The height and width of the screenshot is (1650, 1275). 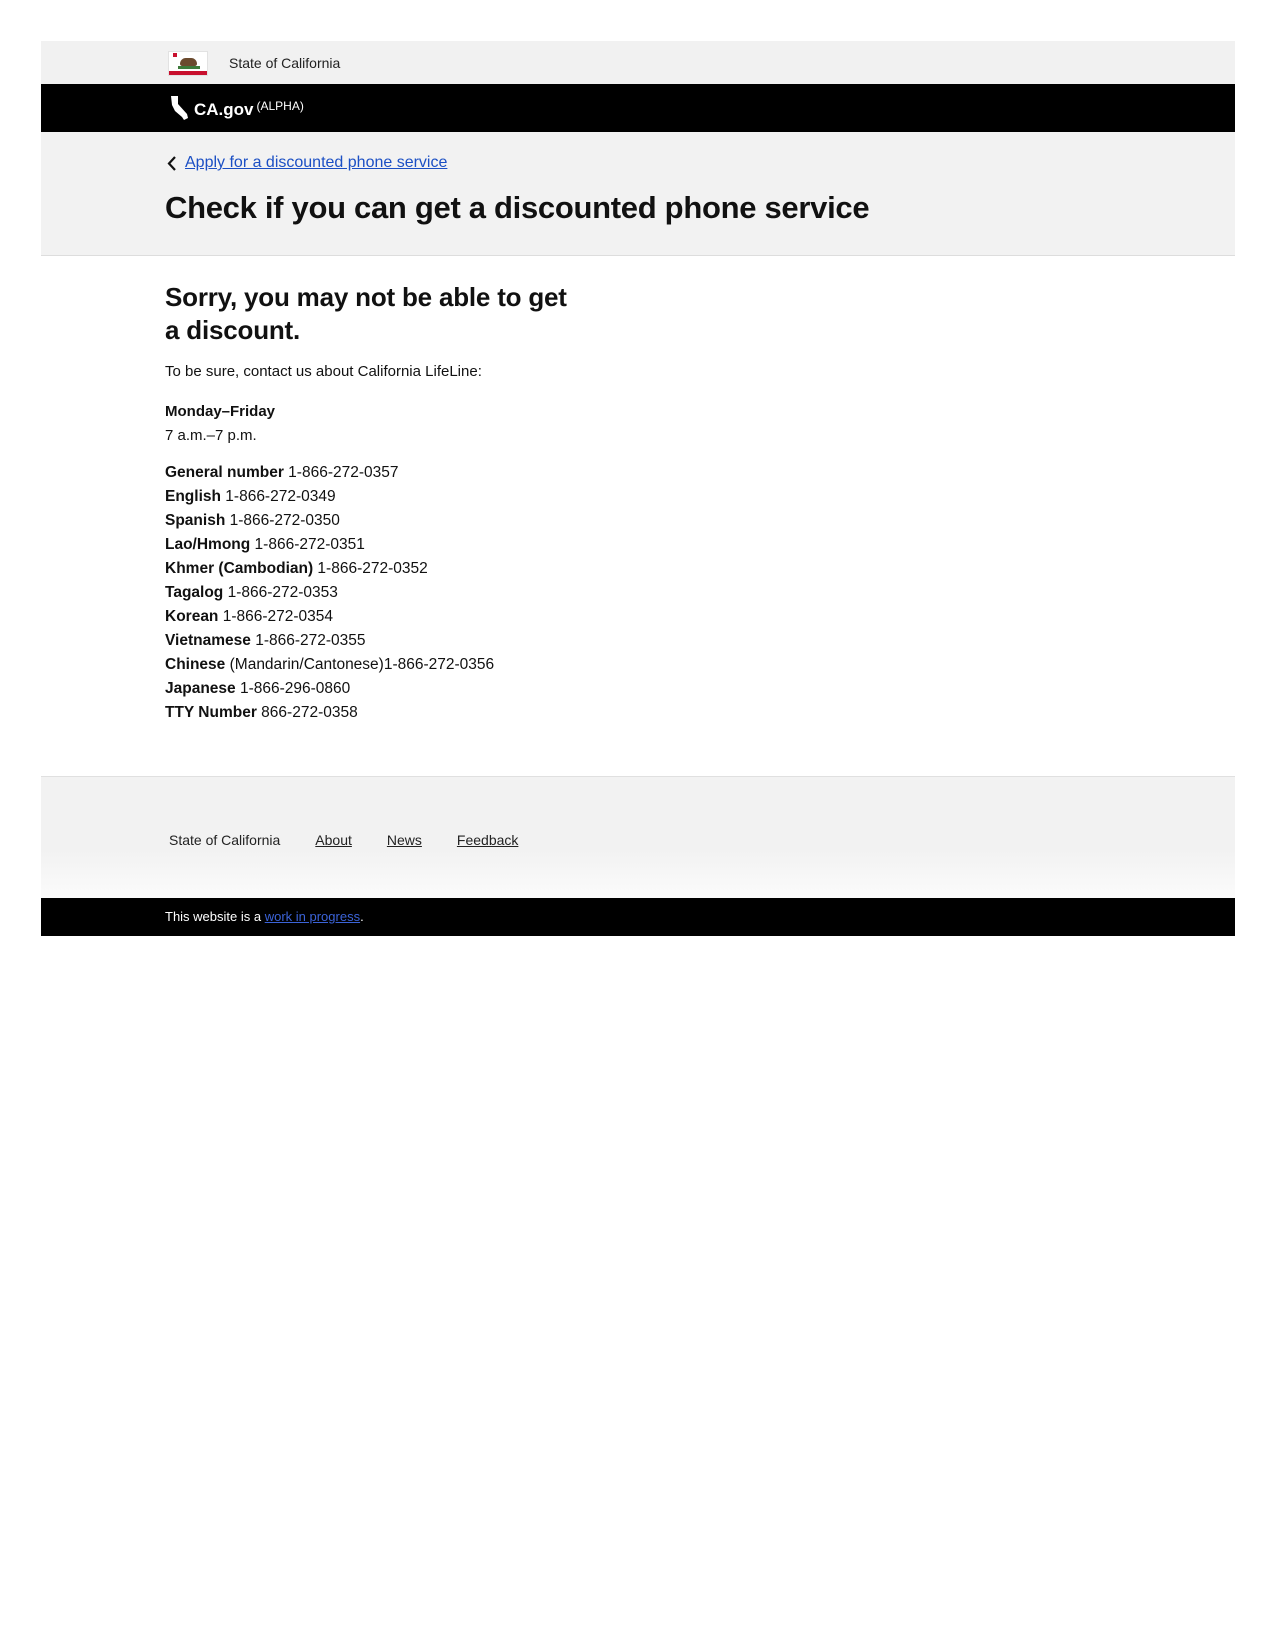 What do you see at coordinates (360, 664) in the screenshot?
I see `phone-number: (Mandarin/Cantonese)1-866-272-0356` at bounding box center [360, 664].